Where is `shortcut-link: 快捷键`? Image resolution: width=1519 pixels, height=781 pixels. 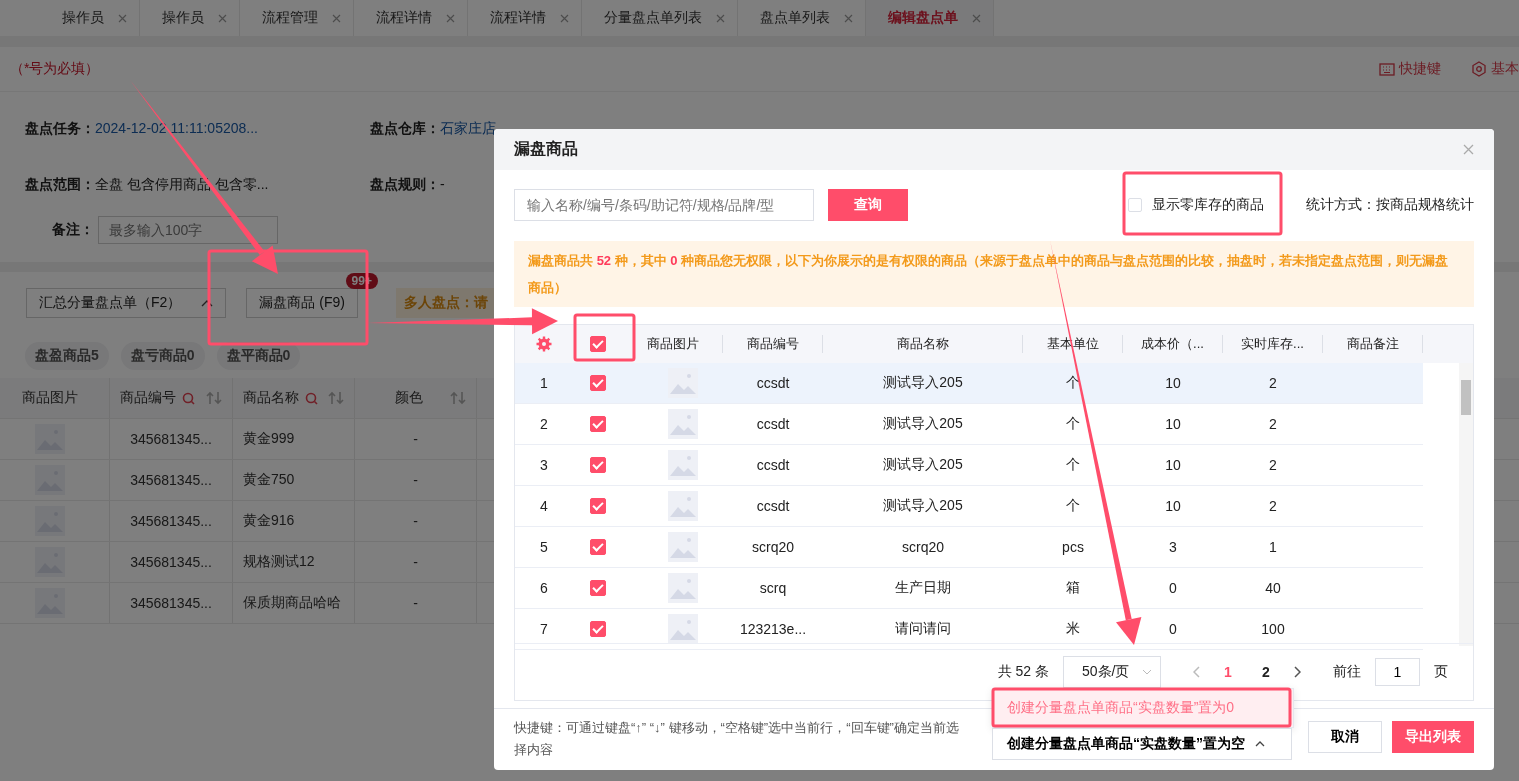 shortcut-link: 快捷键 is located at coordinates (1410, 69).